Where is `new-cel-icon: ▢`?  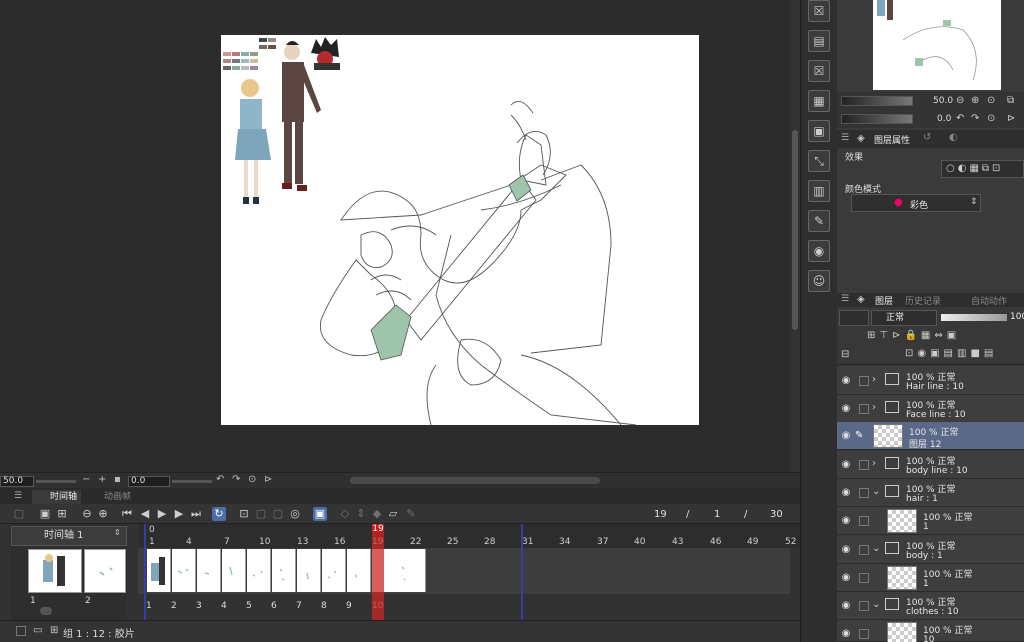 new-cel-icon: ▢ is located at coordinates (261, 514).